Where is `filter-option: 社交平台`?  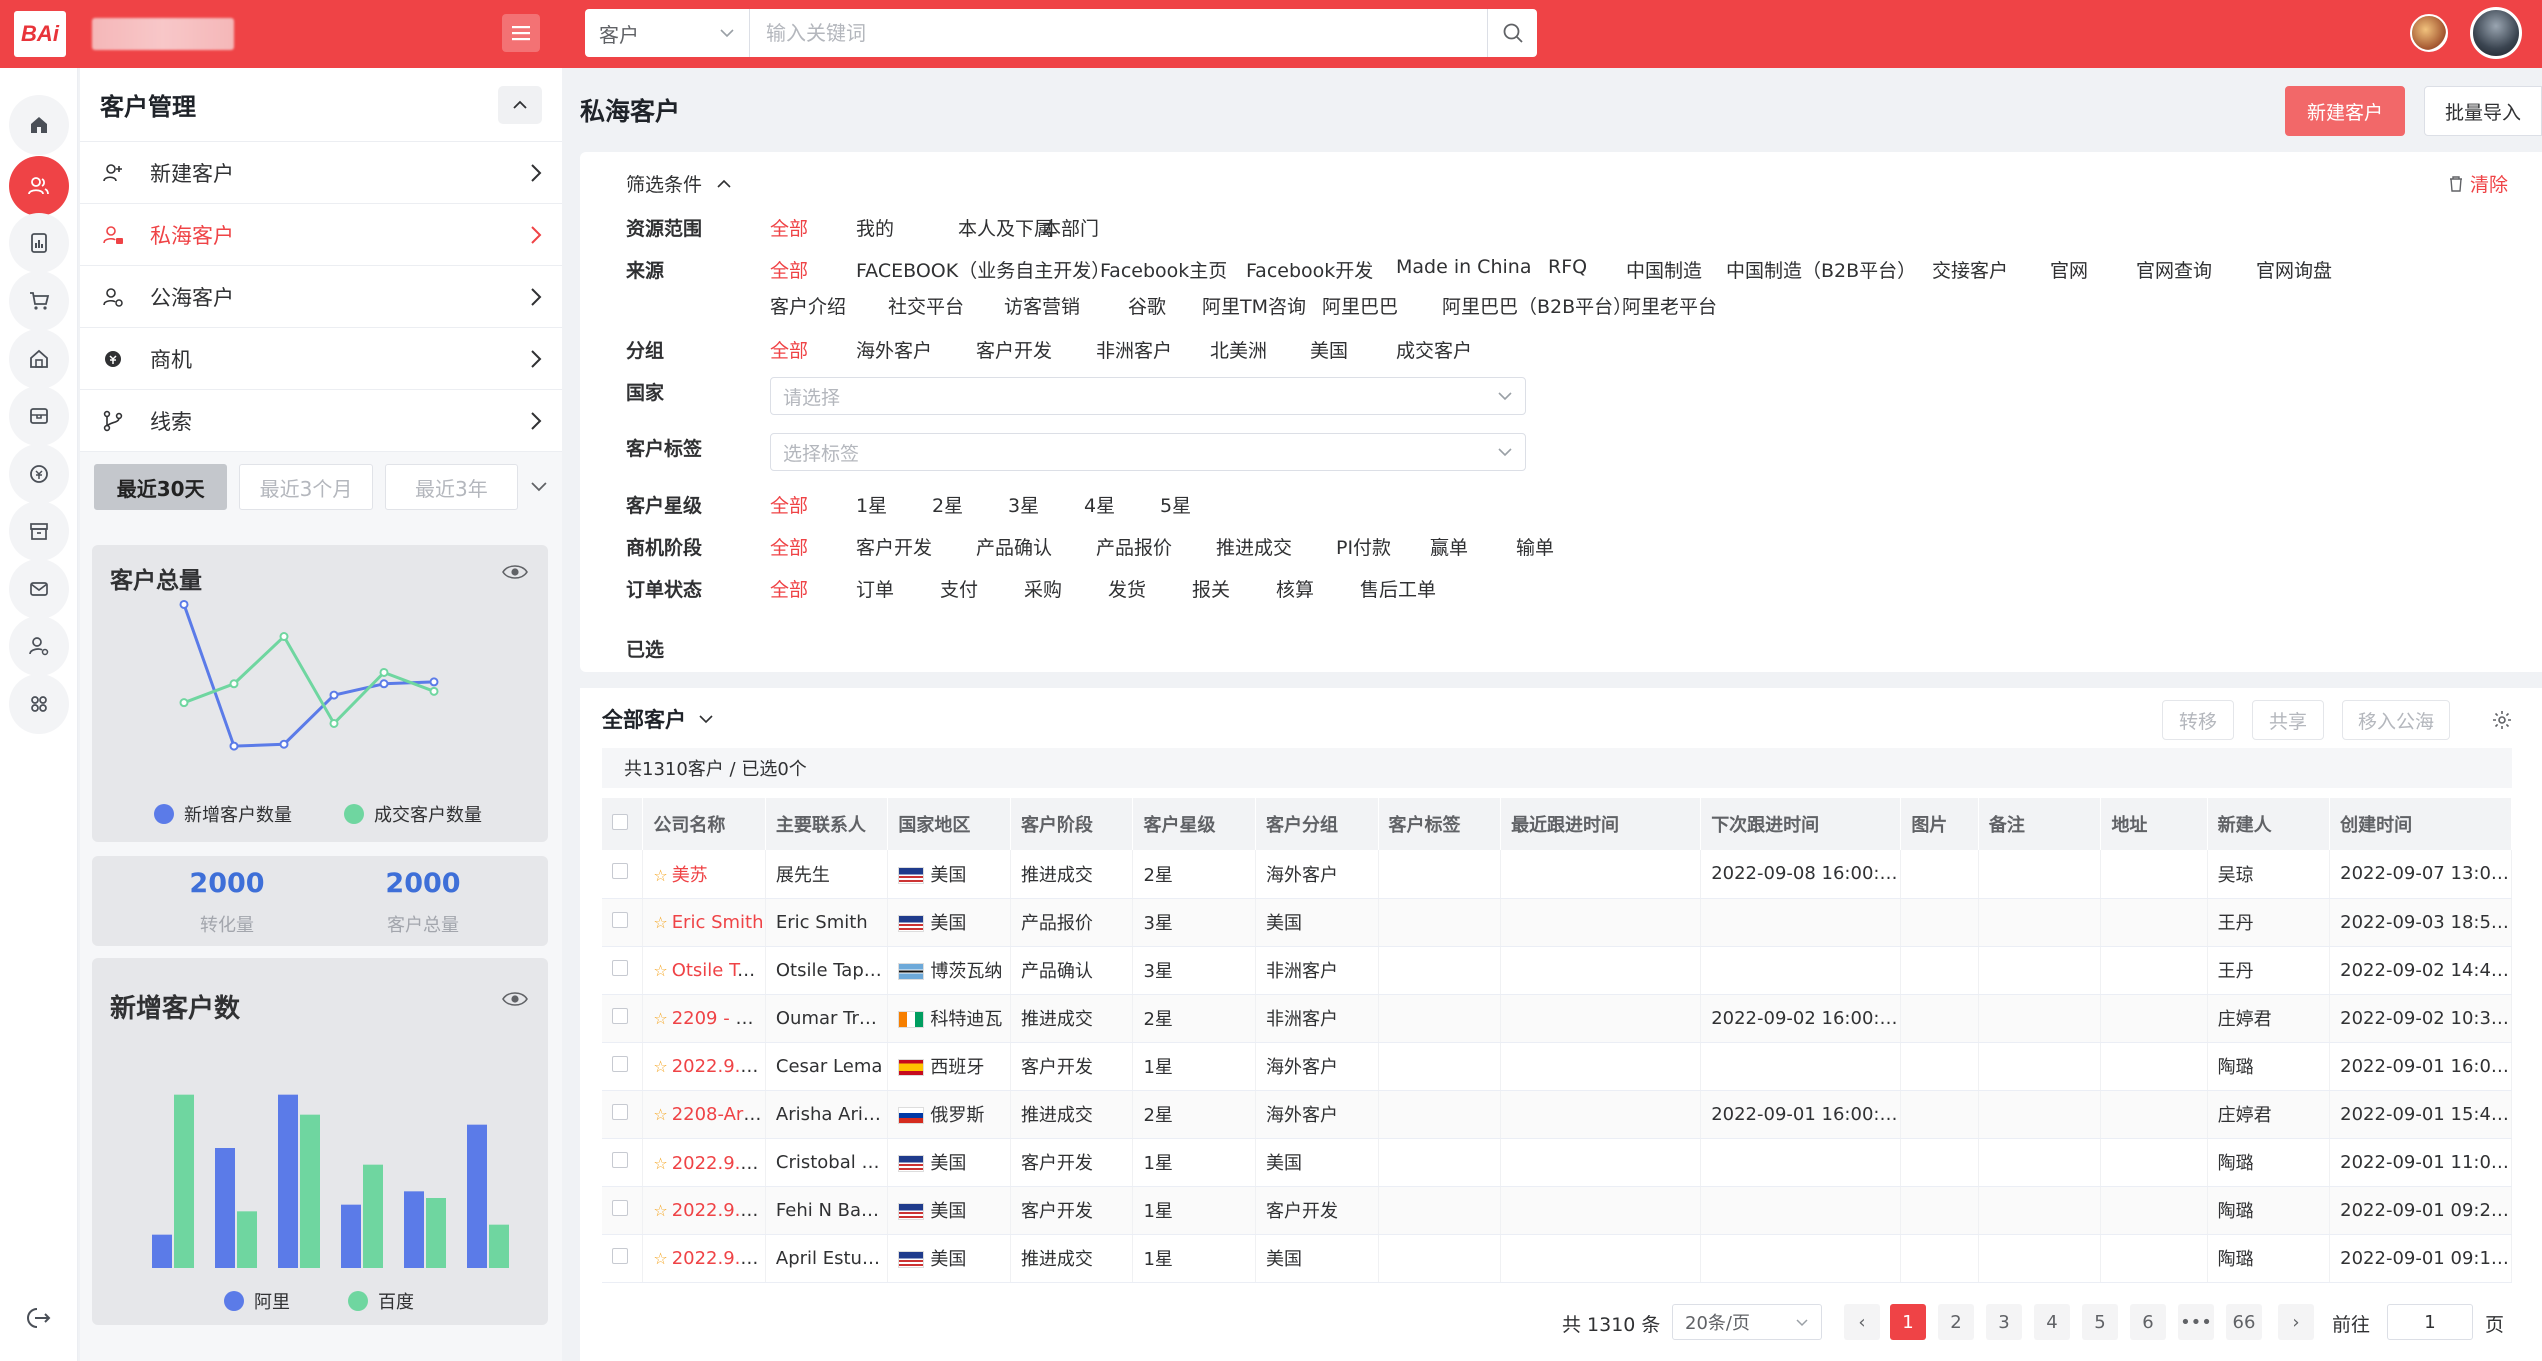
filter-option: 社交平台 is located at coordinates (926, 305).